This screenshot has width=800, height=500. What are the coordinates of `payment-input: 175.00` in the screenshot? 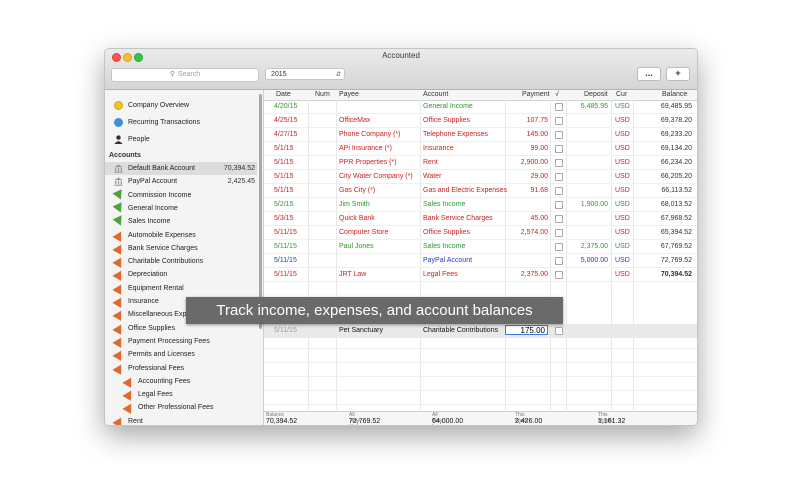 It's located at (526, 330).